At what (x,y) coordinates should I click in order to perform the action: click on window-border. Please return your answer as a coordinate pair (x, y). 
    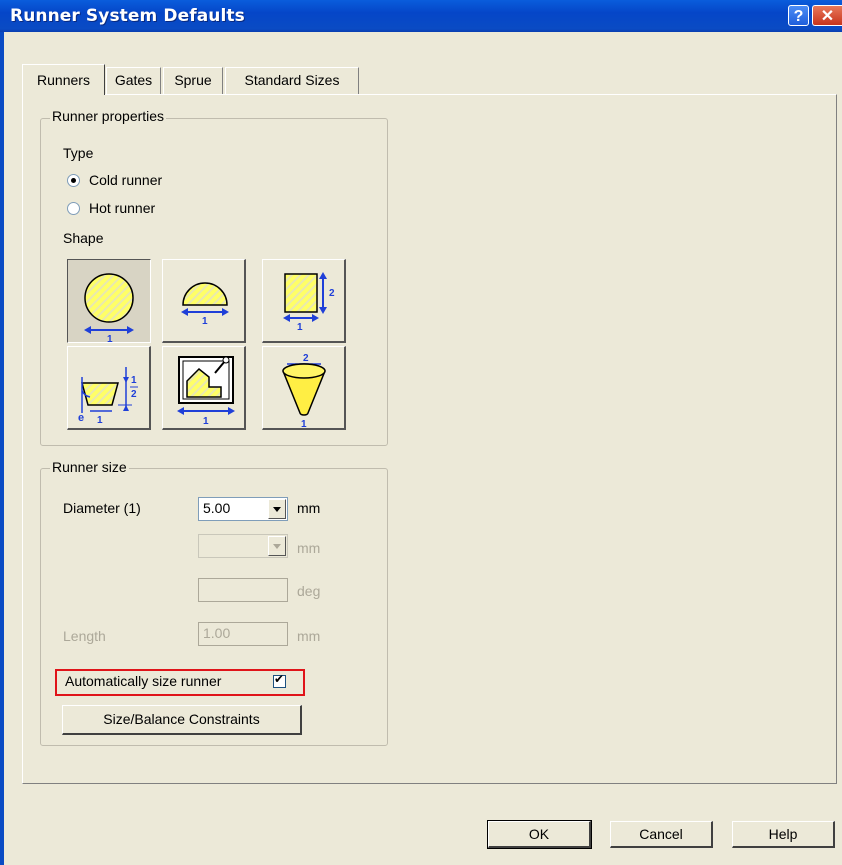
    Looking at the image, I should click on (2, 448).